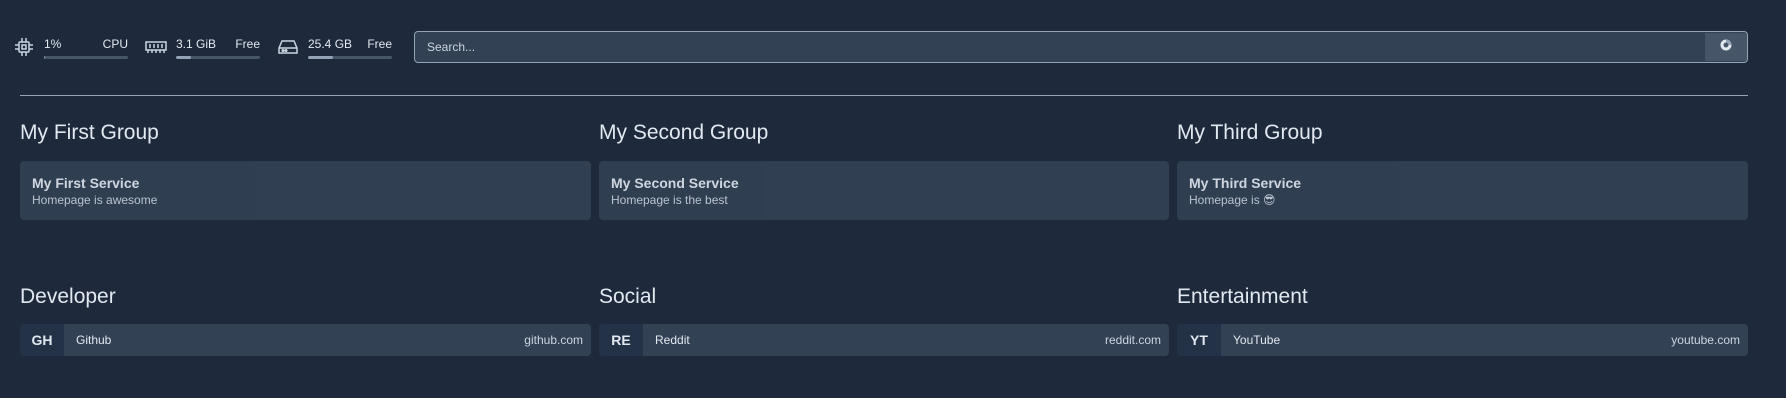 Image resolution: width=1786 pixels, height=398 pixels. I want to click on service-card: My First Service Homepage is awesome, so click(305, 190).